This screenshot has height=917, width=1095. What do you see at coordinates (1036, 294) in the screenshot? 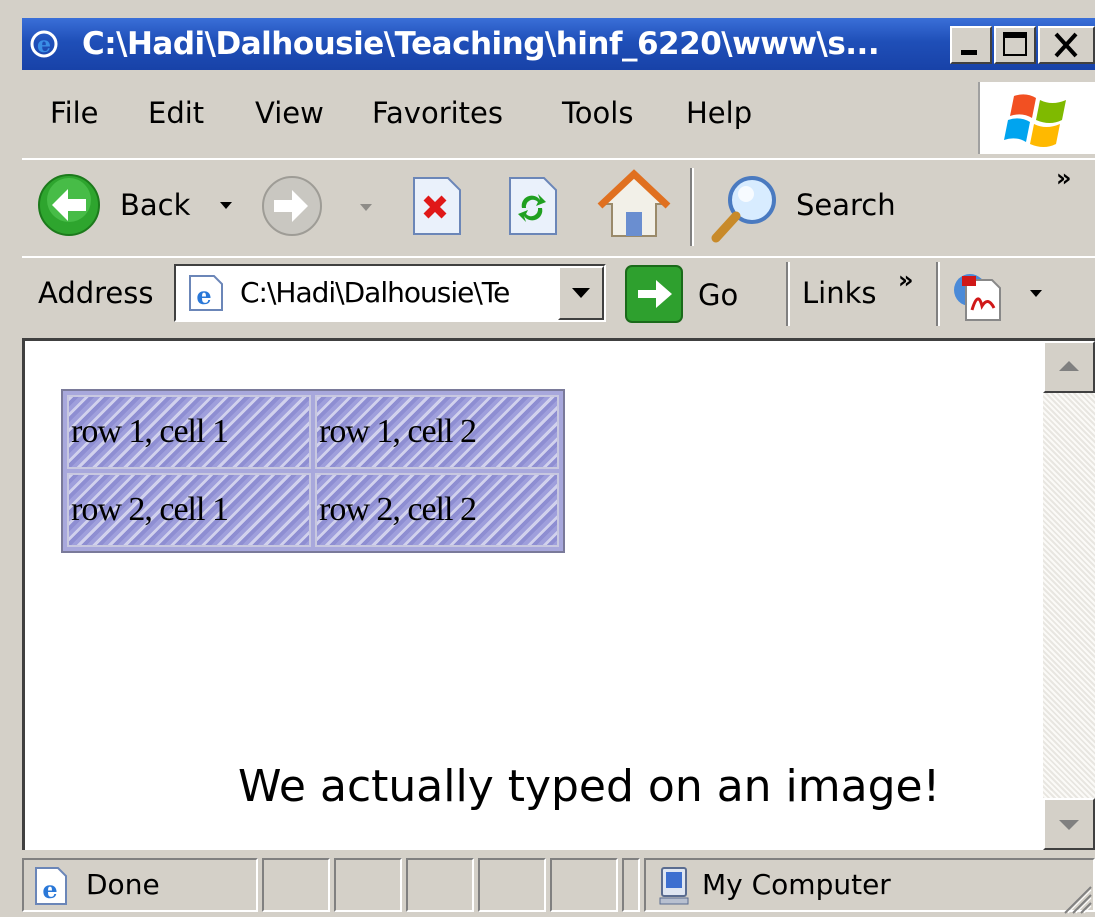
I see `pdf-dropdown-icon` at bounding box center [1036, 294].